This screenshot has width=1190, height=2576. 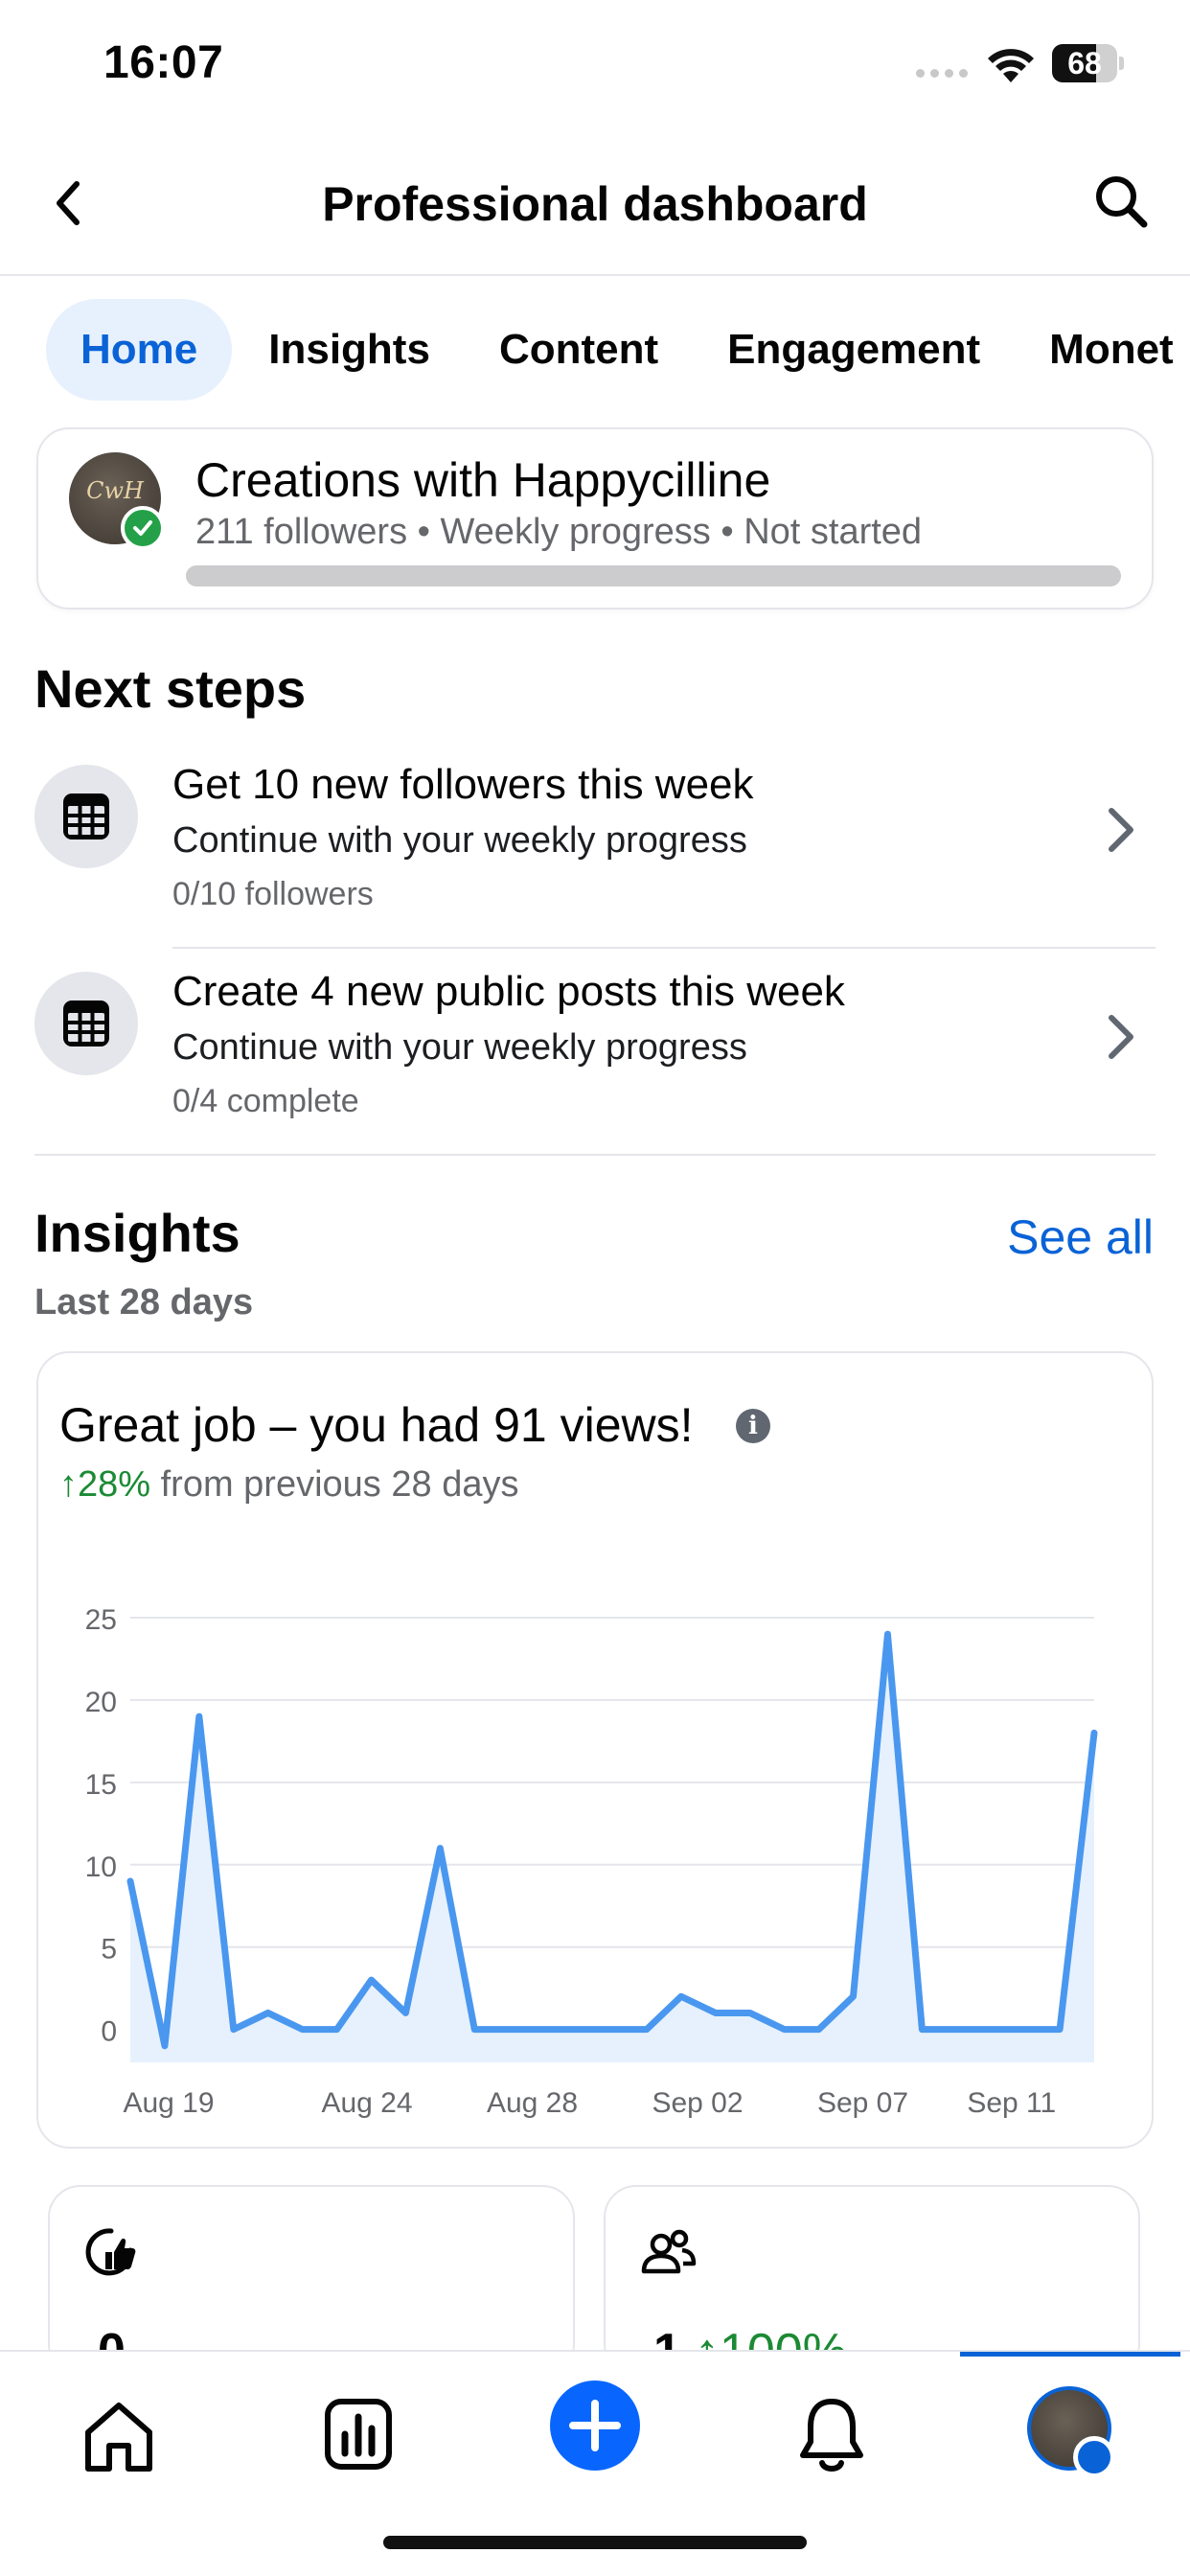 I want to click on insights-title: Insights, so click(x=137, y=1233).